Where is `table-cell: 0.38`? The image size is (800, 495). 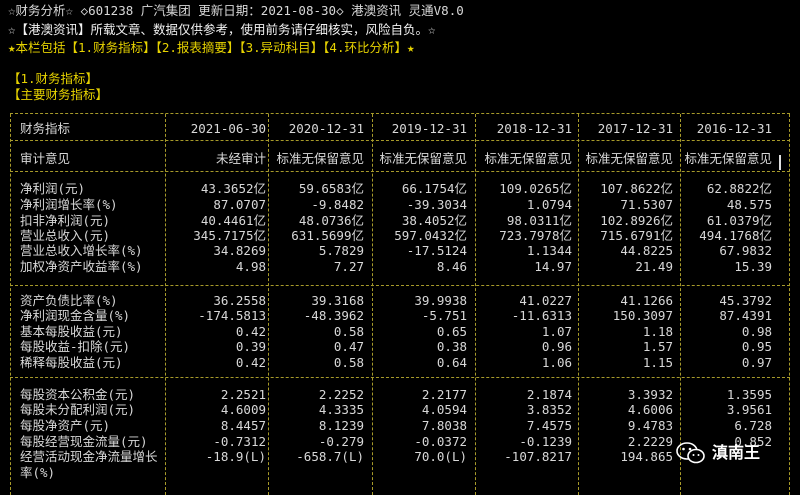 table-cell: 0.38 is located at coordinates (451, 346).